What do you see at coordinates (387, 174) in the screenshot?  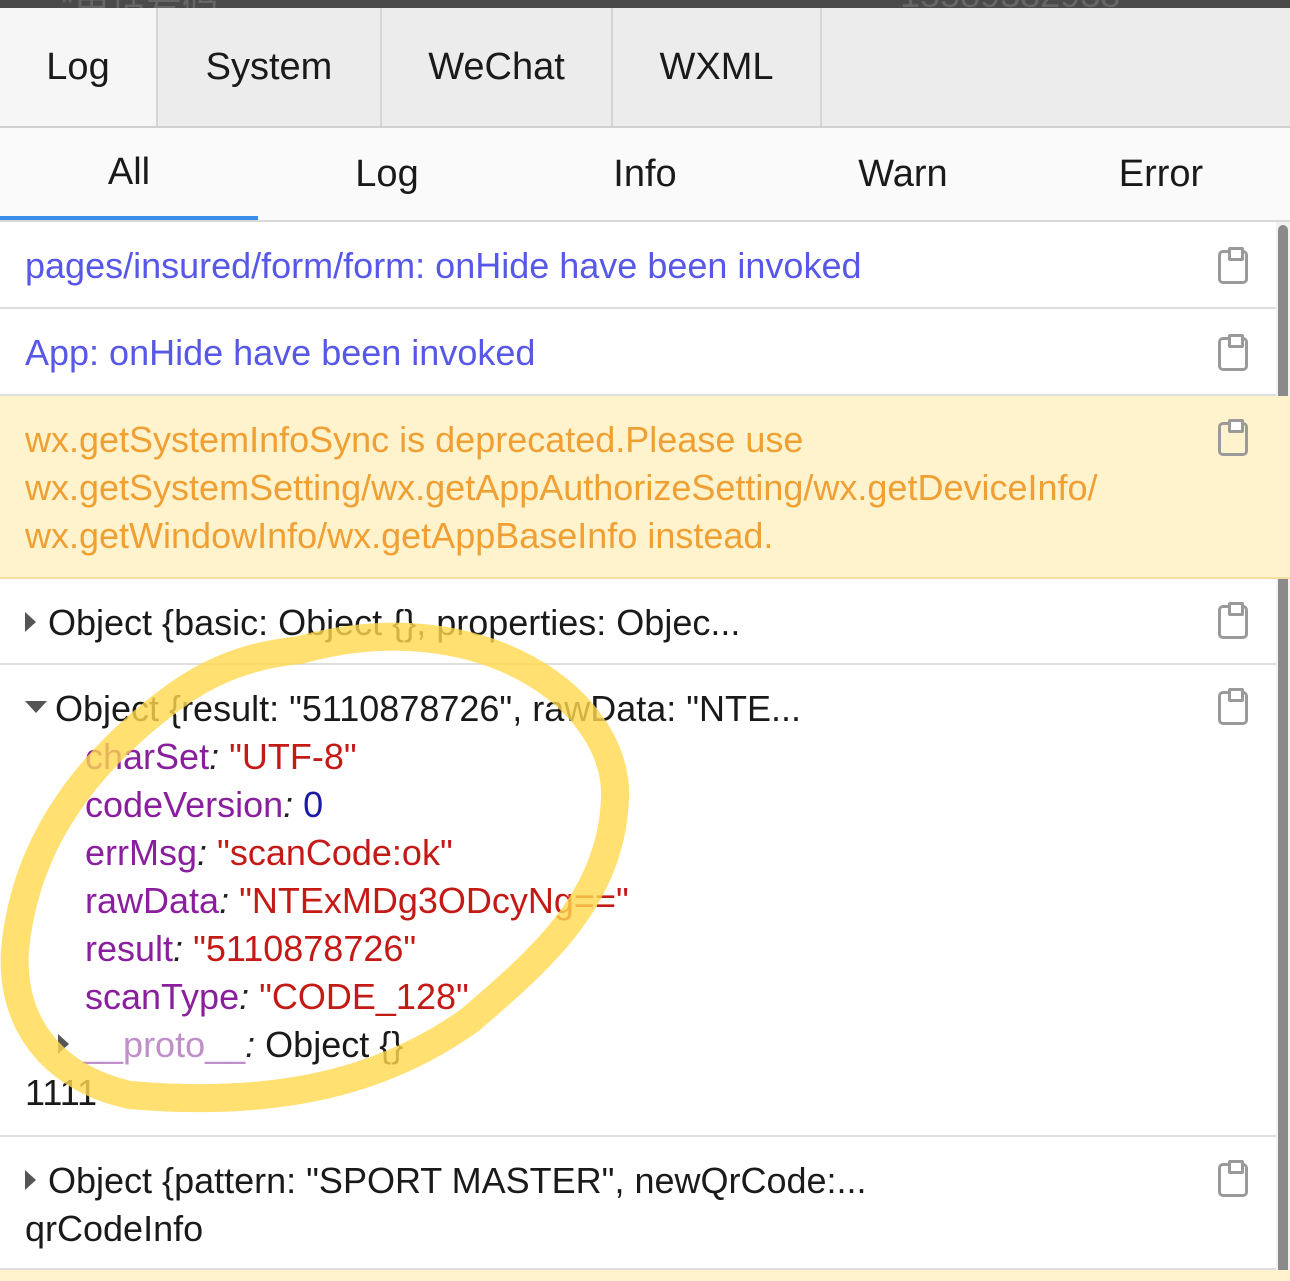 I see `filter-log: Log` at bounding box center [387, 174].